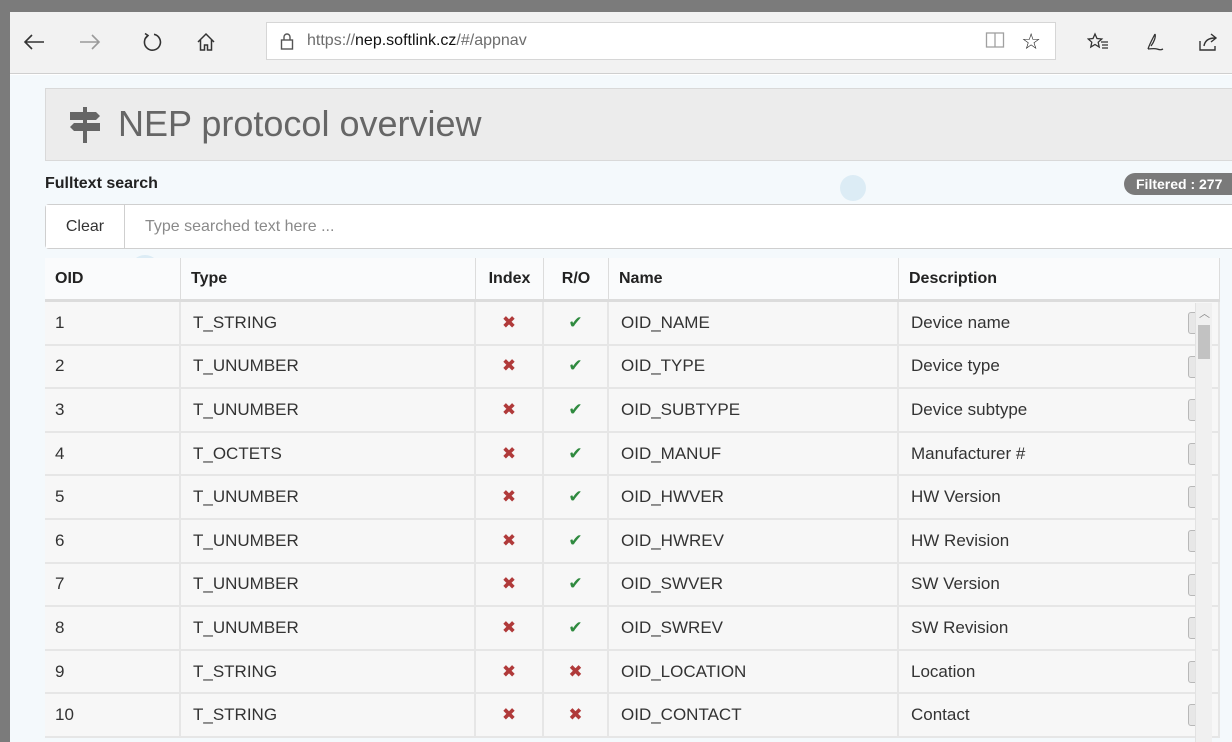 This screenshot has width=1232, height=742. What do you see at coordinates (960, 540) in the screenshot?
I see `description-text: HW Revision` at bounding box center [960, 540].